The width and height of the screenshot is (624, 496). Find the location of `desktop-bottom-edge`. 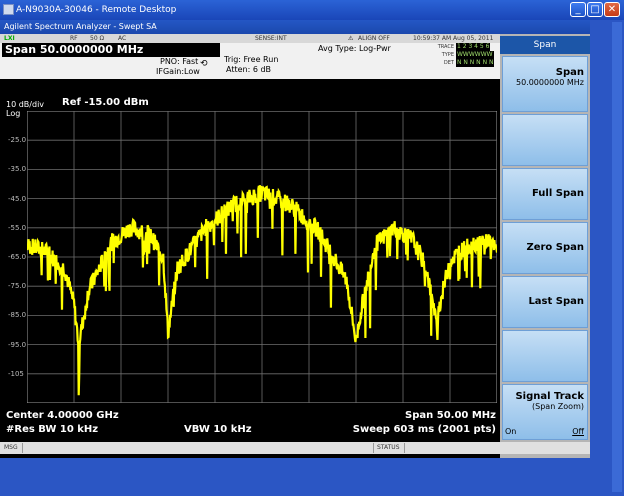

desktop-bottom-edge is located at coordinates (295, 477).